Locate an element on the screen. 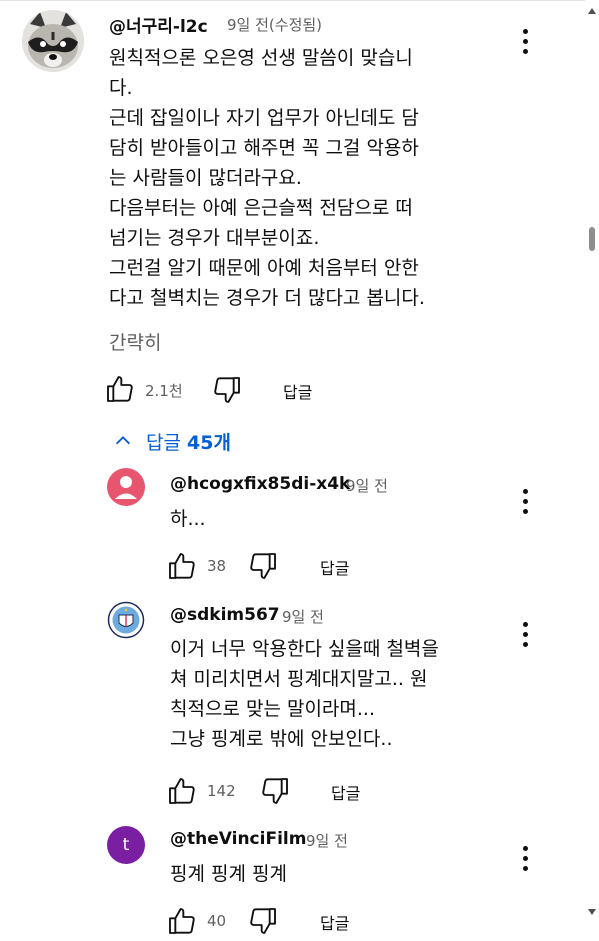 The image size is (599, 941). scroll-down-arrow-icon is located at coordinates (592, 912).